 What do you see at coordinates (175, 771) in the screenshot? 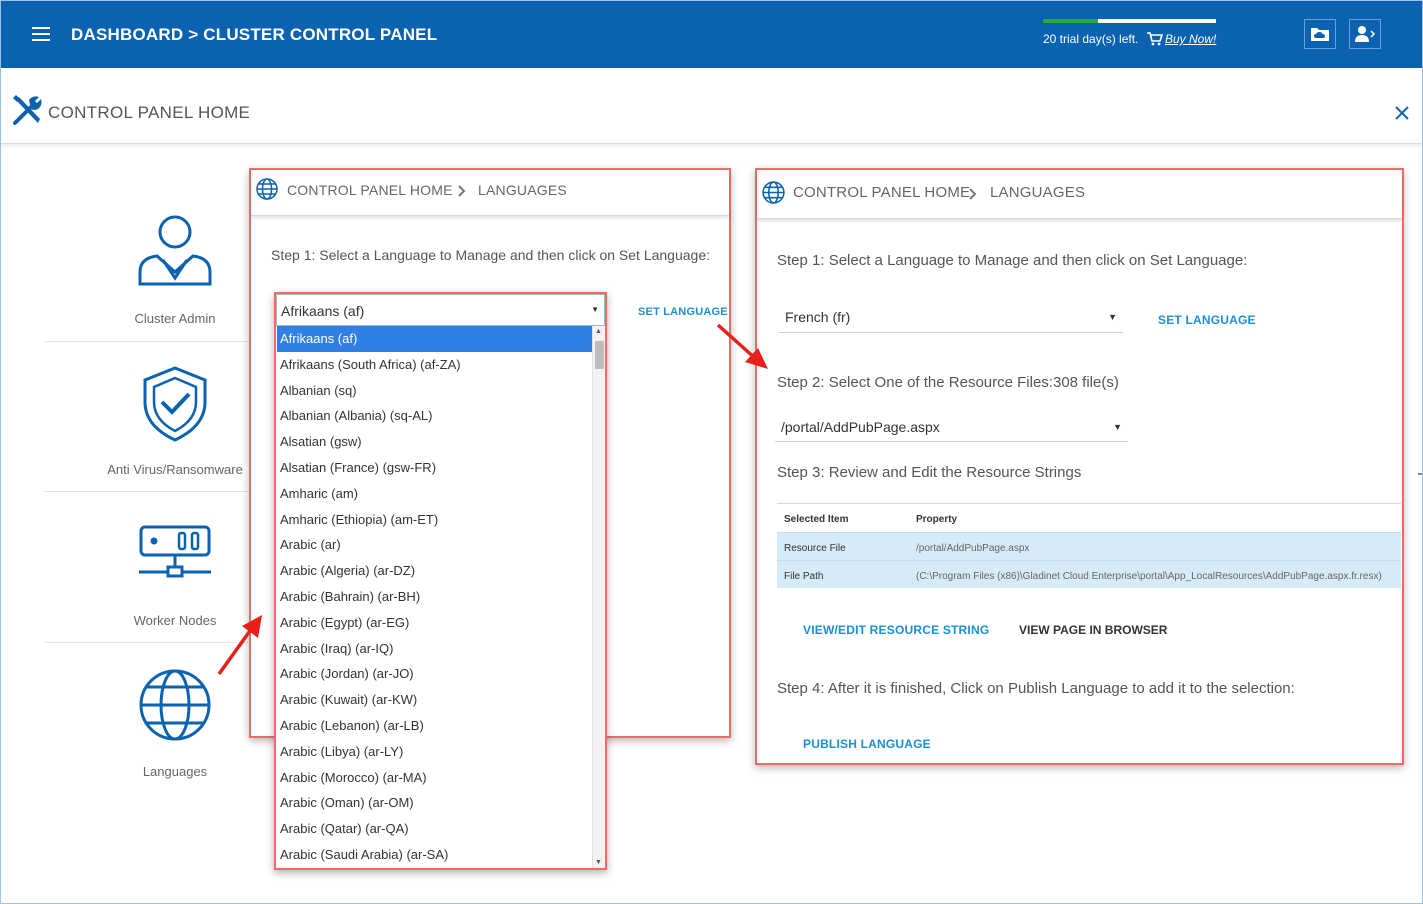
I see `sidebar-item-label: Languages` at bounding box center [175, 771].